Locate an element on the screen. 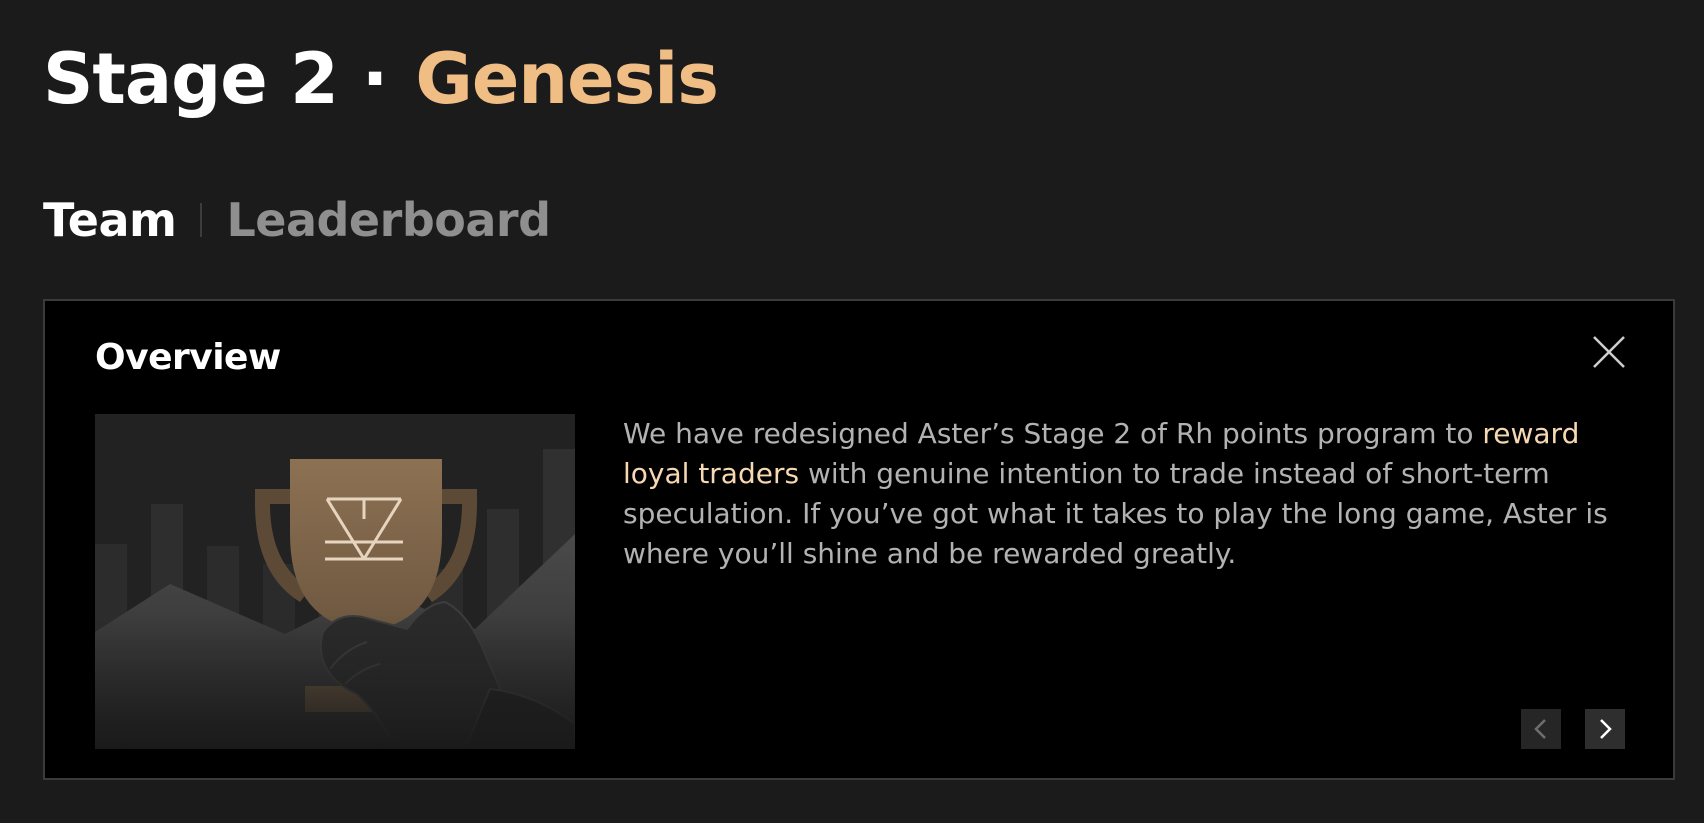 The height and width of the screenshot is (823, 1704). trophy-icon is located at coordinates (335, 581).